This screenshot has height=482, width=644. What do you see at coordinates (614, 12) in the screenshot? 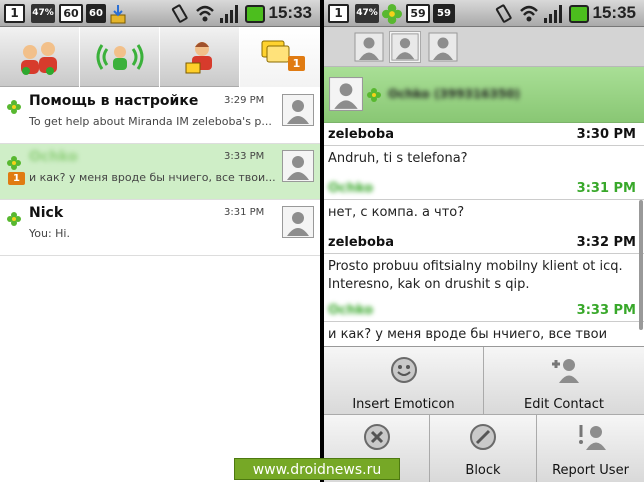
I see `clock: 15:35` at bounding box center [614, 12].